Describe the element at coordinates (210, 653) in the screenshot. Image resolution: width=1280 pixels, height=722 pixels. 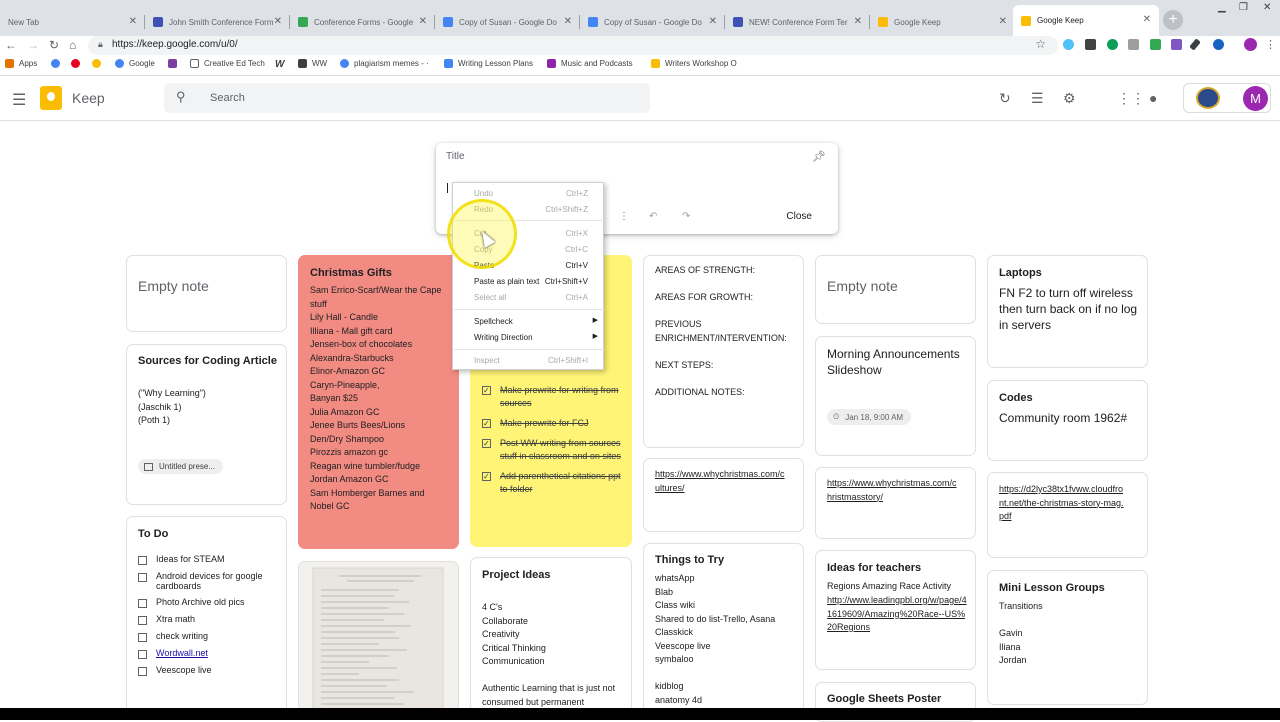
I see `checklist-item: Wordwall.net` at that location.